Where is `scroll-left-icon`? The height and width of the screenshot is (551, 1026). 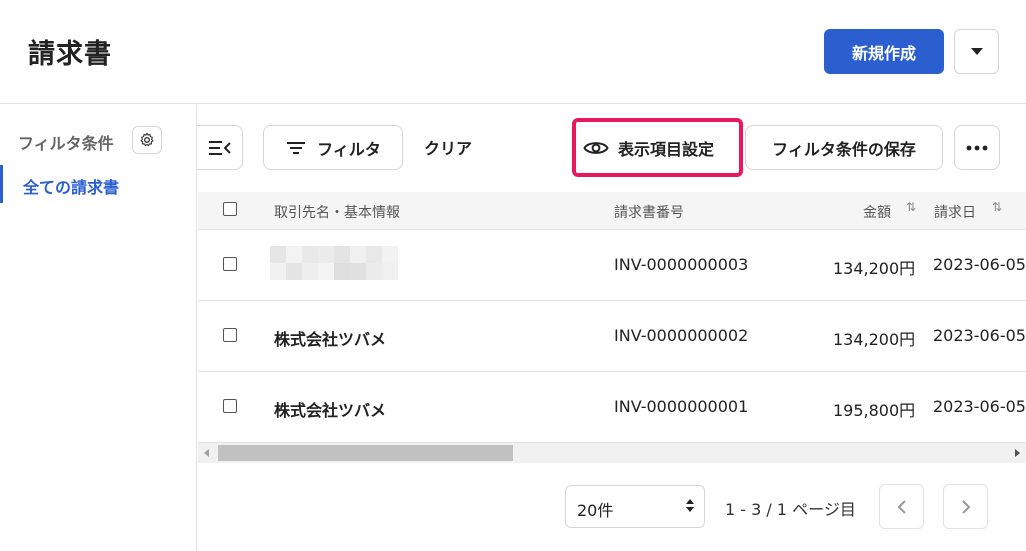
scroll-left-icon is located at coordinates (206, 453).